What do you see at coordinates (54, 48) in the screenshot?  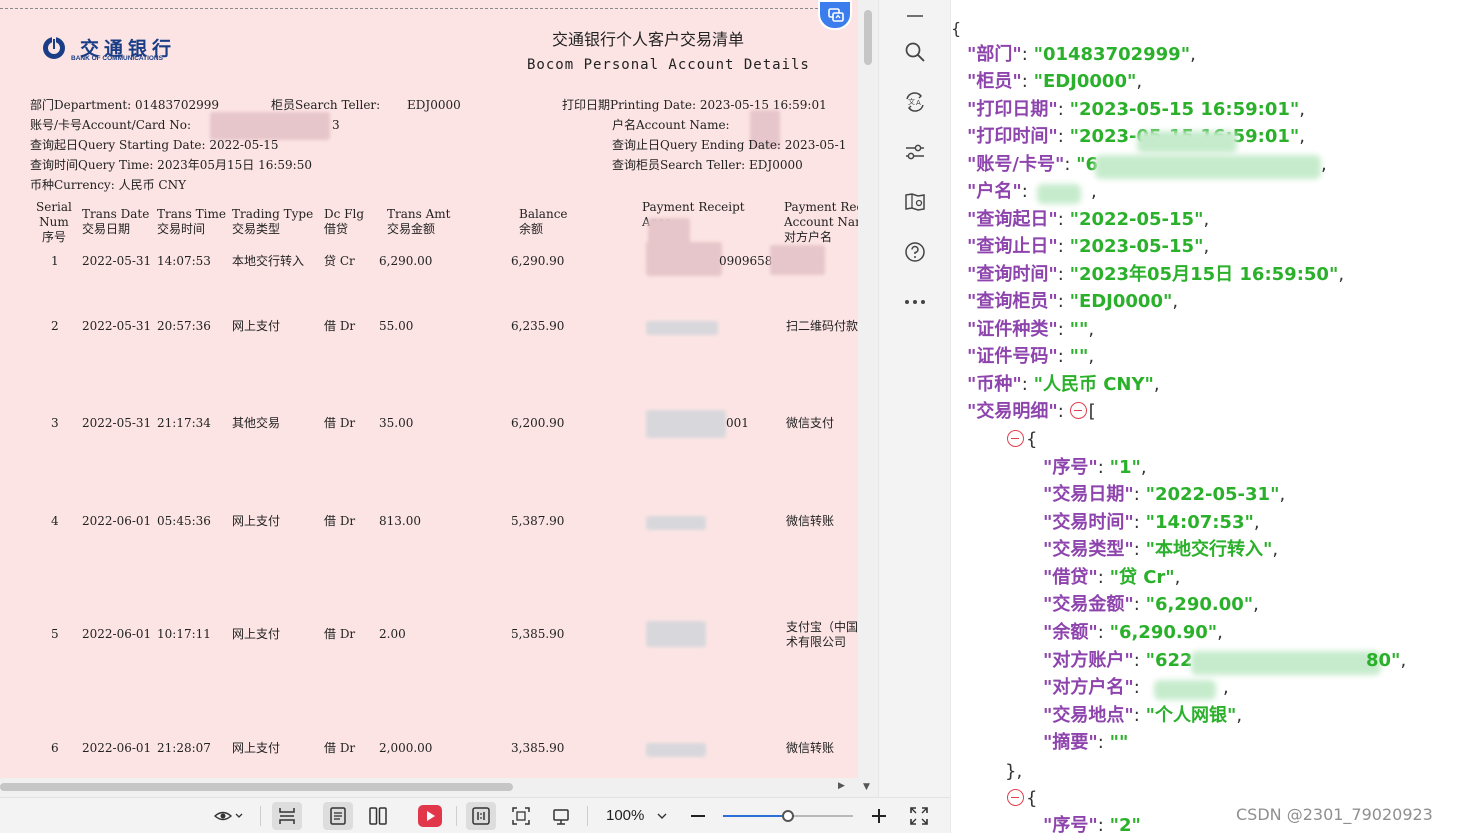 I see `bocom-logo-icon` at bounding box center [54, 48].